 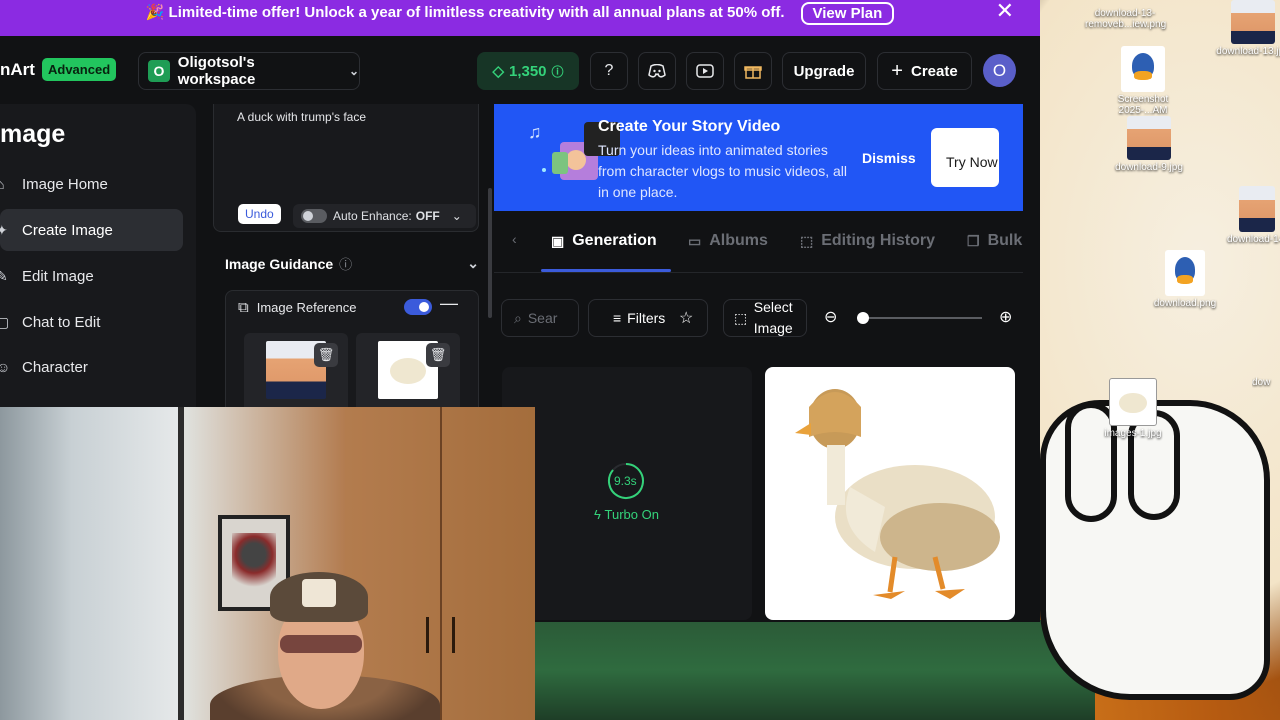 What do you see at coordinates (606, 270) in the screenshot?
I see `active-tab-indicator` at bounding box center [606, 270].